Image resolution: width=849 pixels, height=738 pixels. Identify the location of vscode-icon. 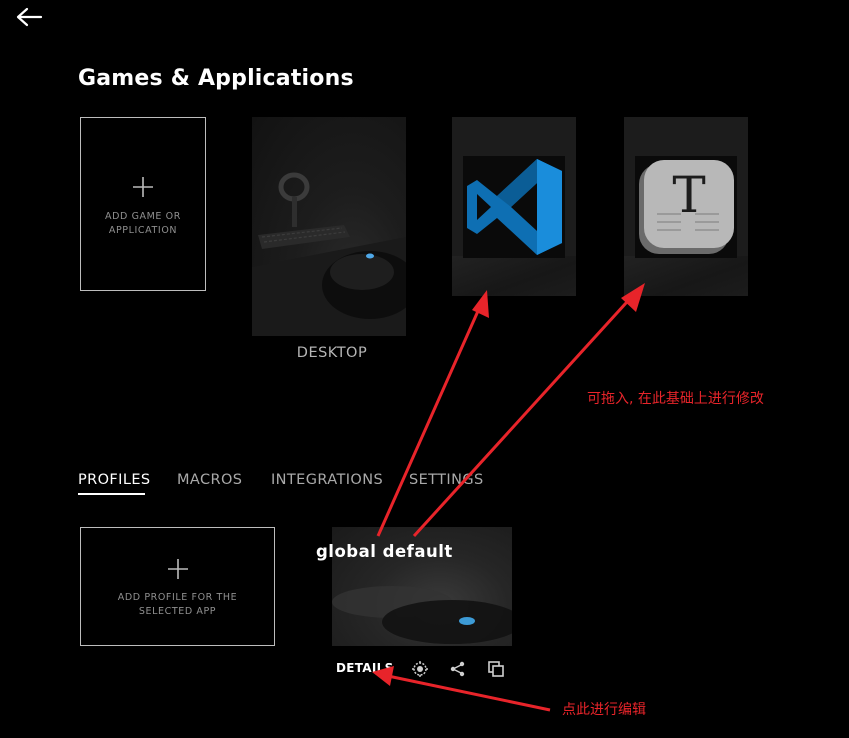
(514, 207).